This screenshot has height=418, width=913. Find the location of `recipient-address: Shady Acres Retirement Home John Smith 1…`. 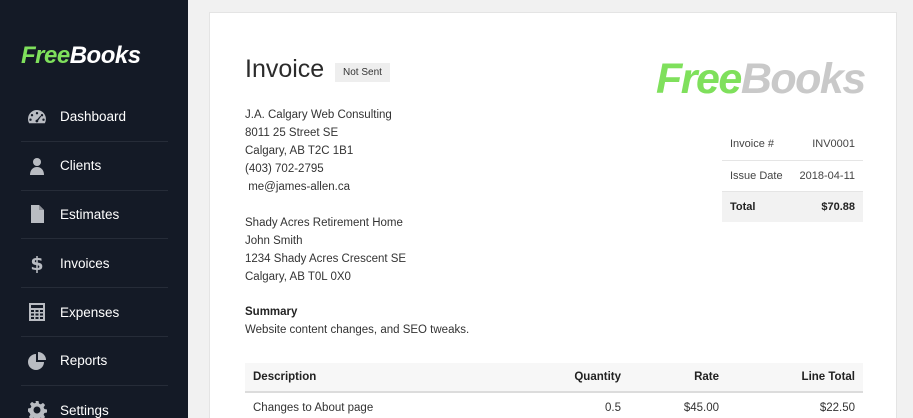

recipient-address: Shady Acres Retirement Home John Smith 1… is located at coordinates (325, 250).